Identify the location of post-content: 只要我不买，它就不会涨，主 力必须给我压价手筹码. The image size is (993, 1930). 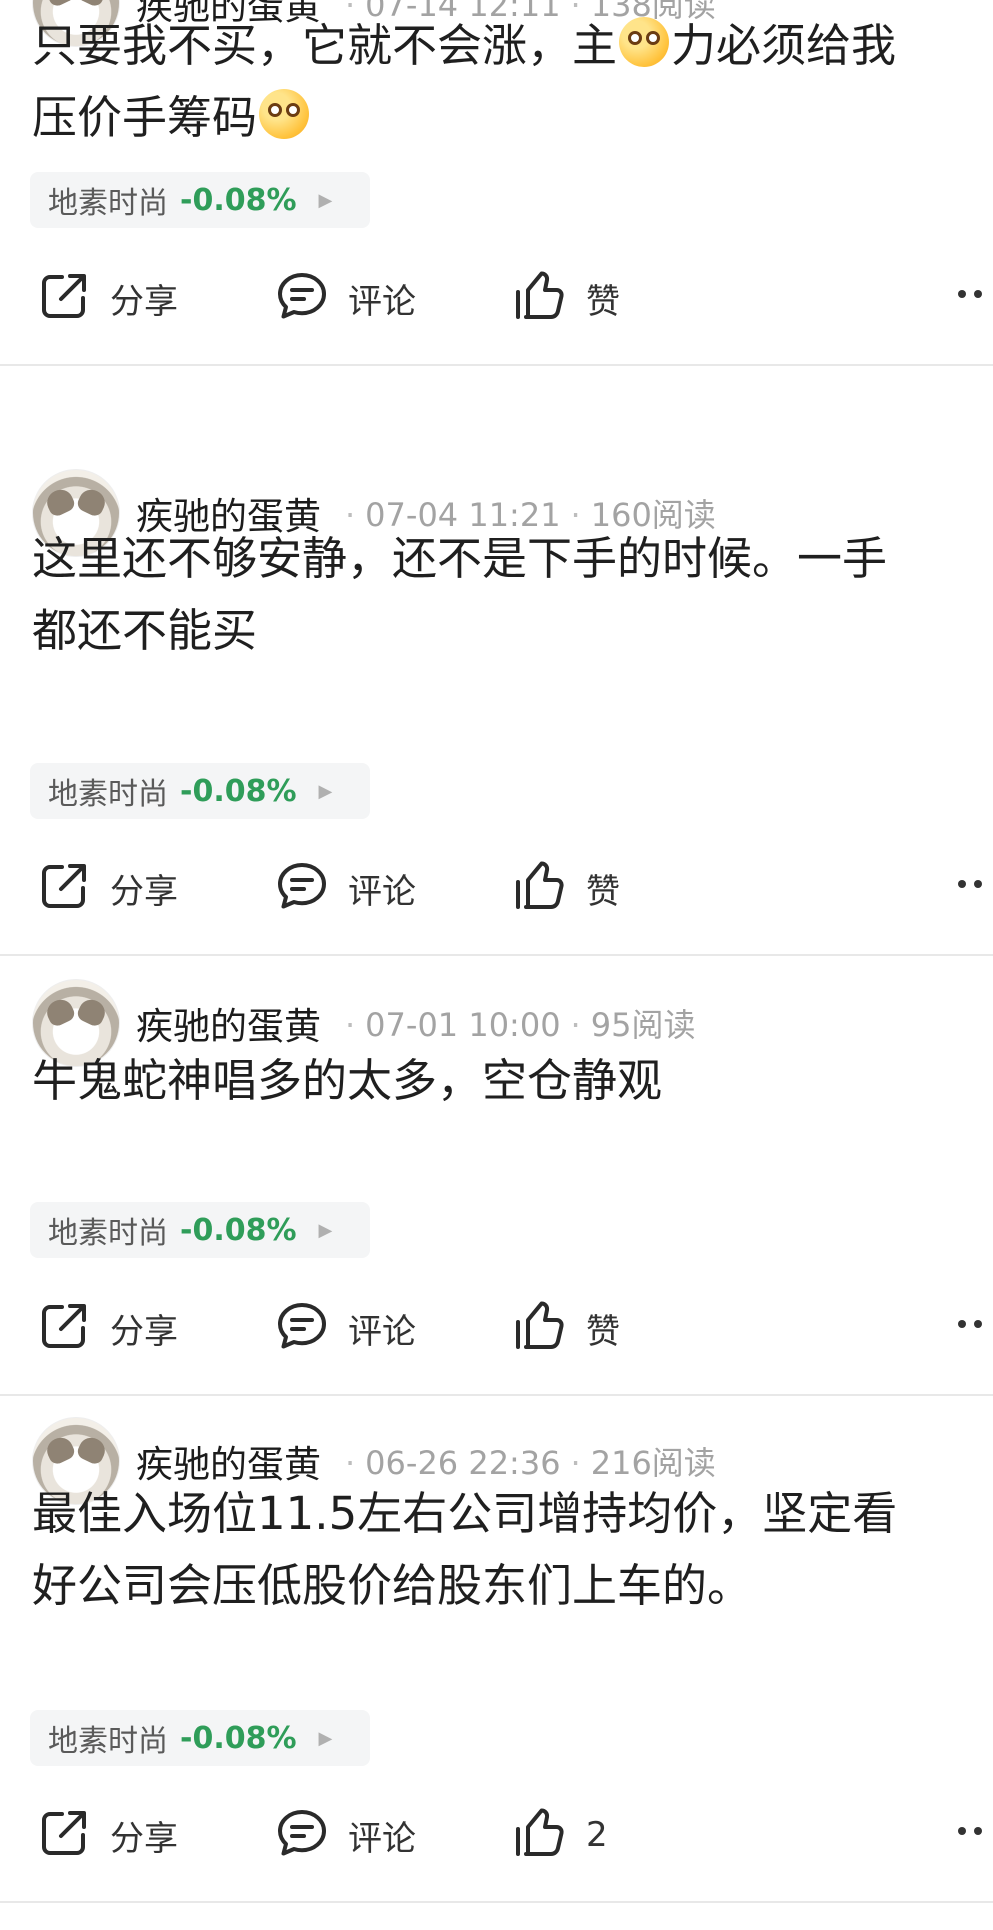
(512, 82).